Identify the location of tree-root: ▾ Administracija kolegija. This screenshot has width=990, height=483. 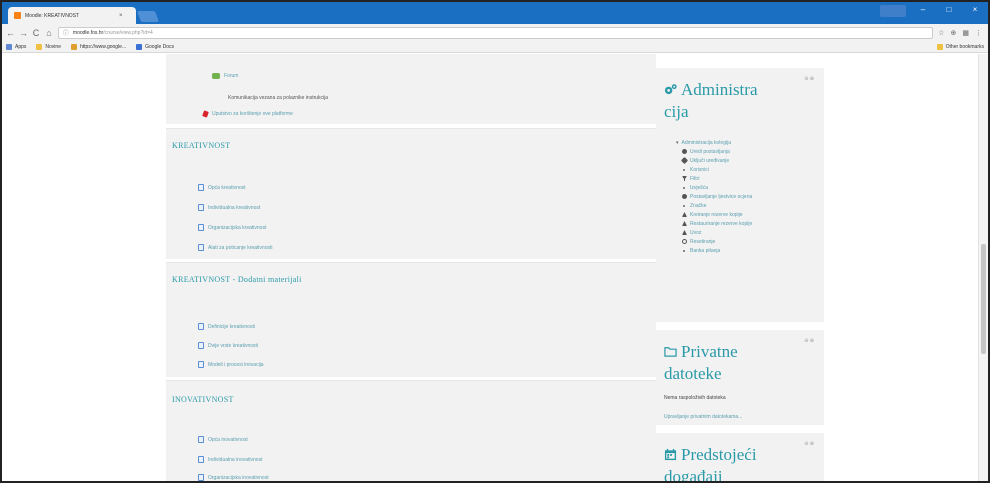
(714, 142).